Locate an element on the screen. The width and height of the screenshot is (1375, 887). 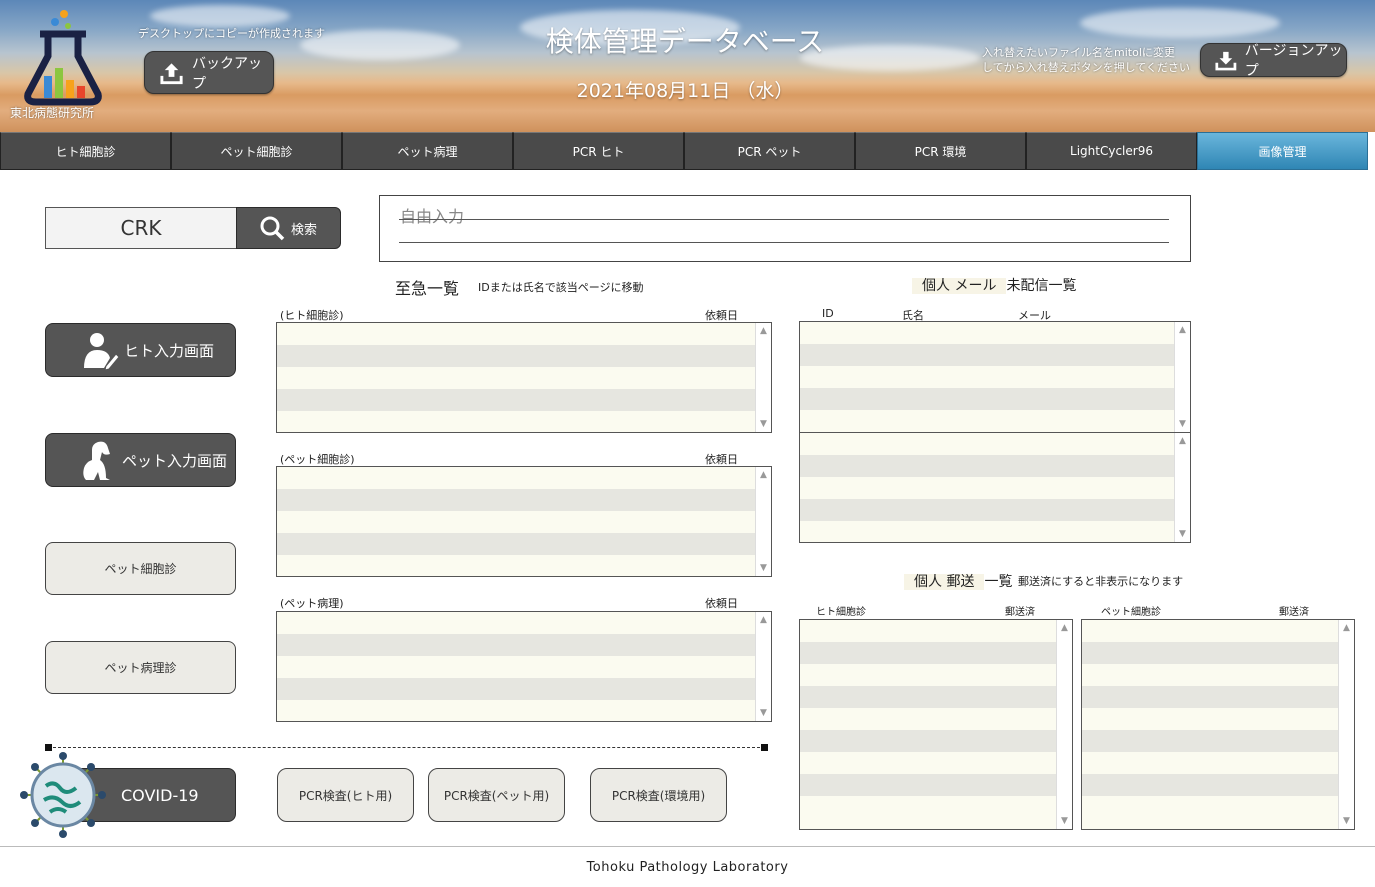
urgent-pet-patho-list: ▲ ▼ is located at coordinates (524, 666).